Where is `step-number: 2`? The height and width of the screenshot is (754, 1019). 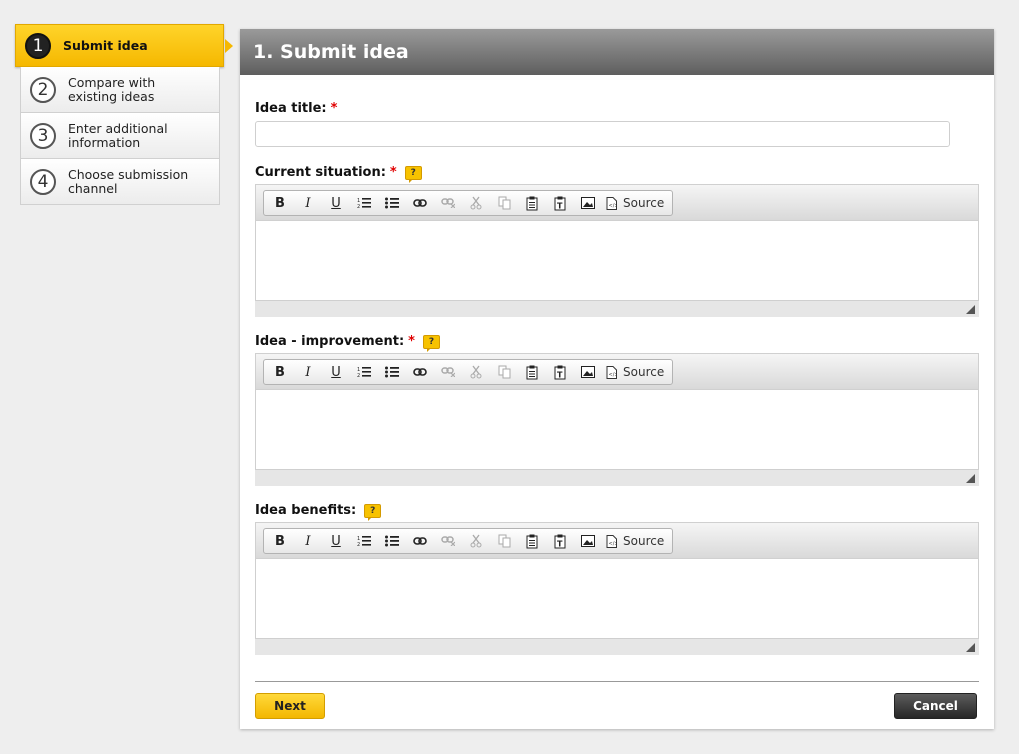 step-number: 2 is located at coordinates (43, 89).